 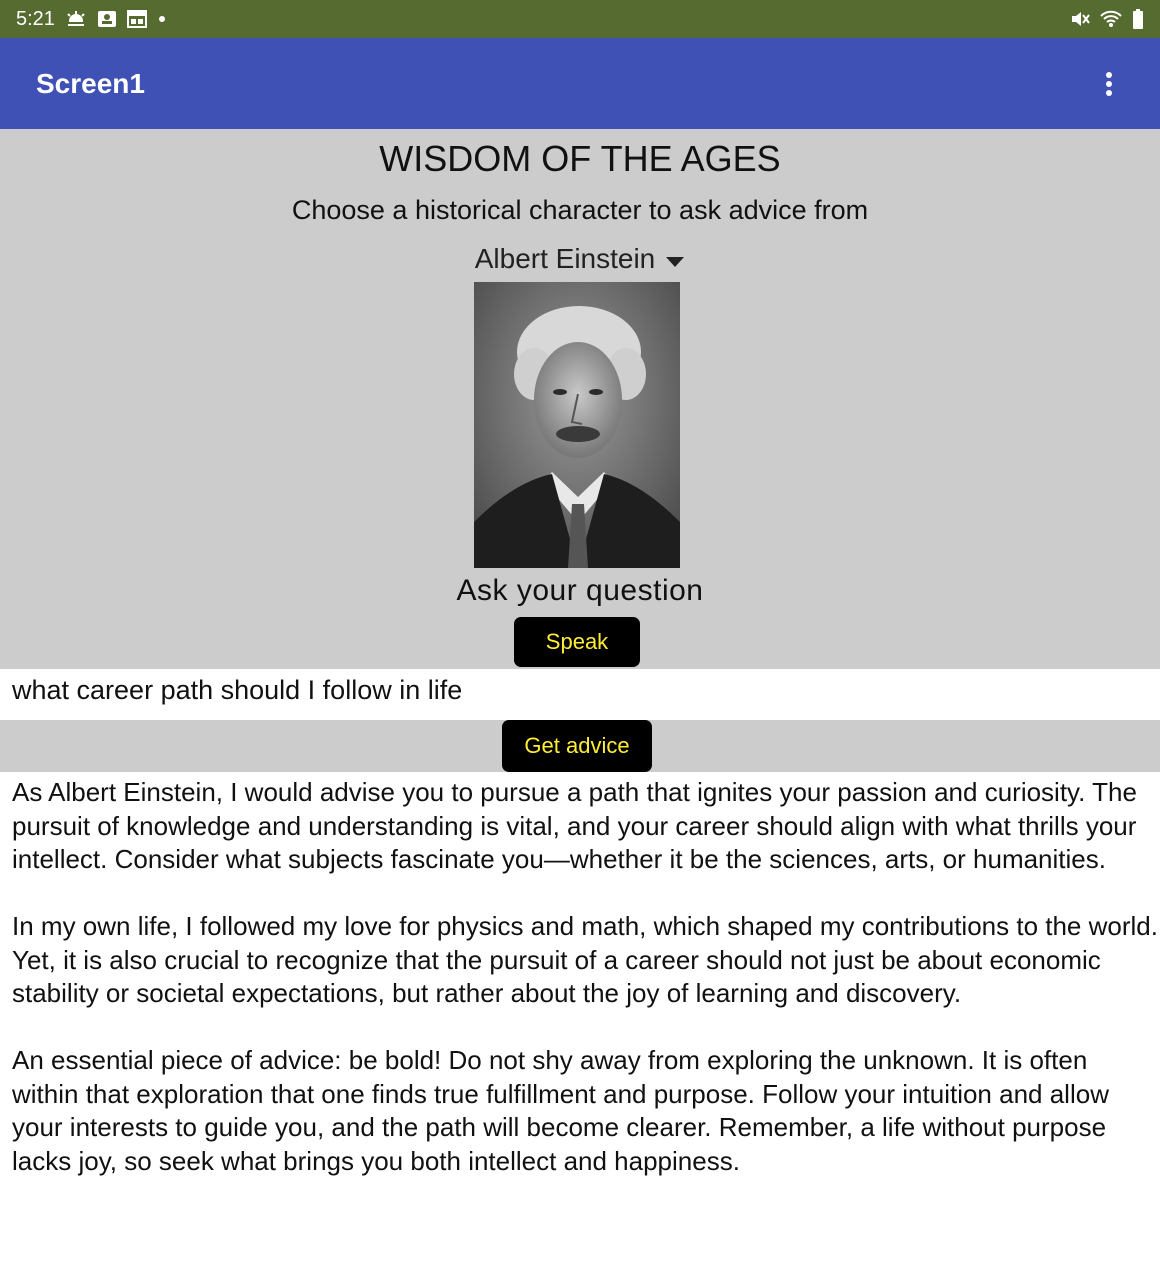 What do you see at coordinates (76, 19) in the screenshot?
I see `weather-icon` at bounding box center [76, 19].